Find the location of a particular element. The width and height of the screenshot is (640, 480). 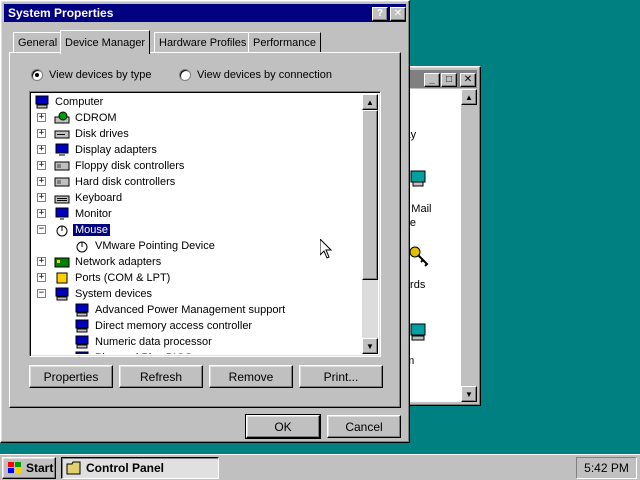

tree-row-label: Advanced Power Management support is located at coordinates (190, 310).